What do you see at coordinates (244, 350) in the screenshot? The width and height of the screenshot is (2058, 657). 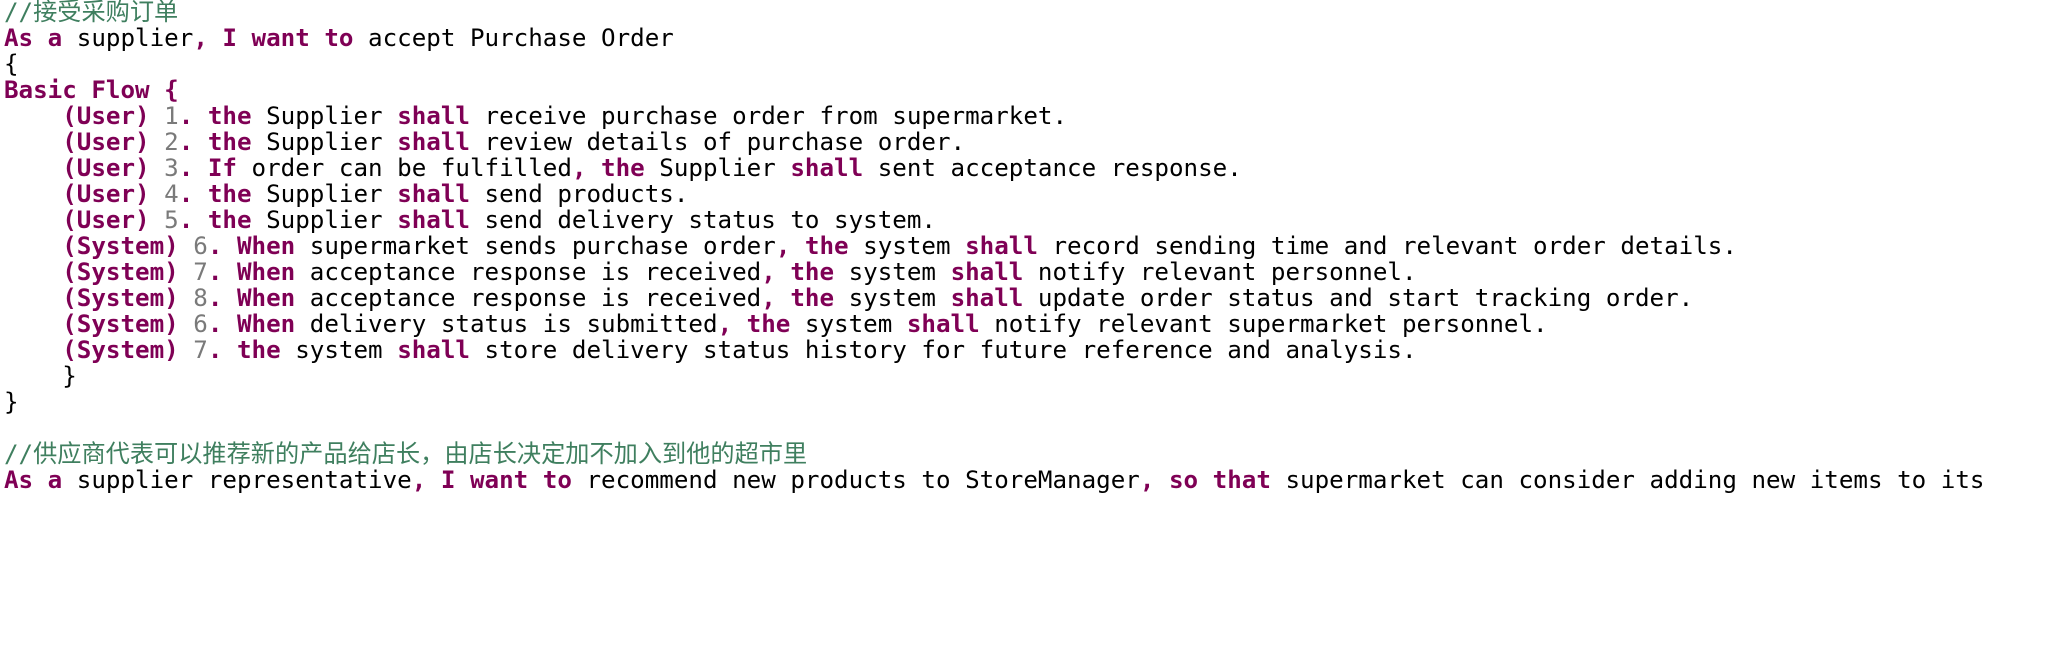 I see `code-keyword: . the` at bounding box center [244, 350].